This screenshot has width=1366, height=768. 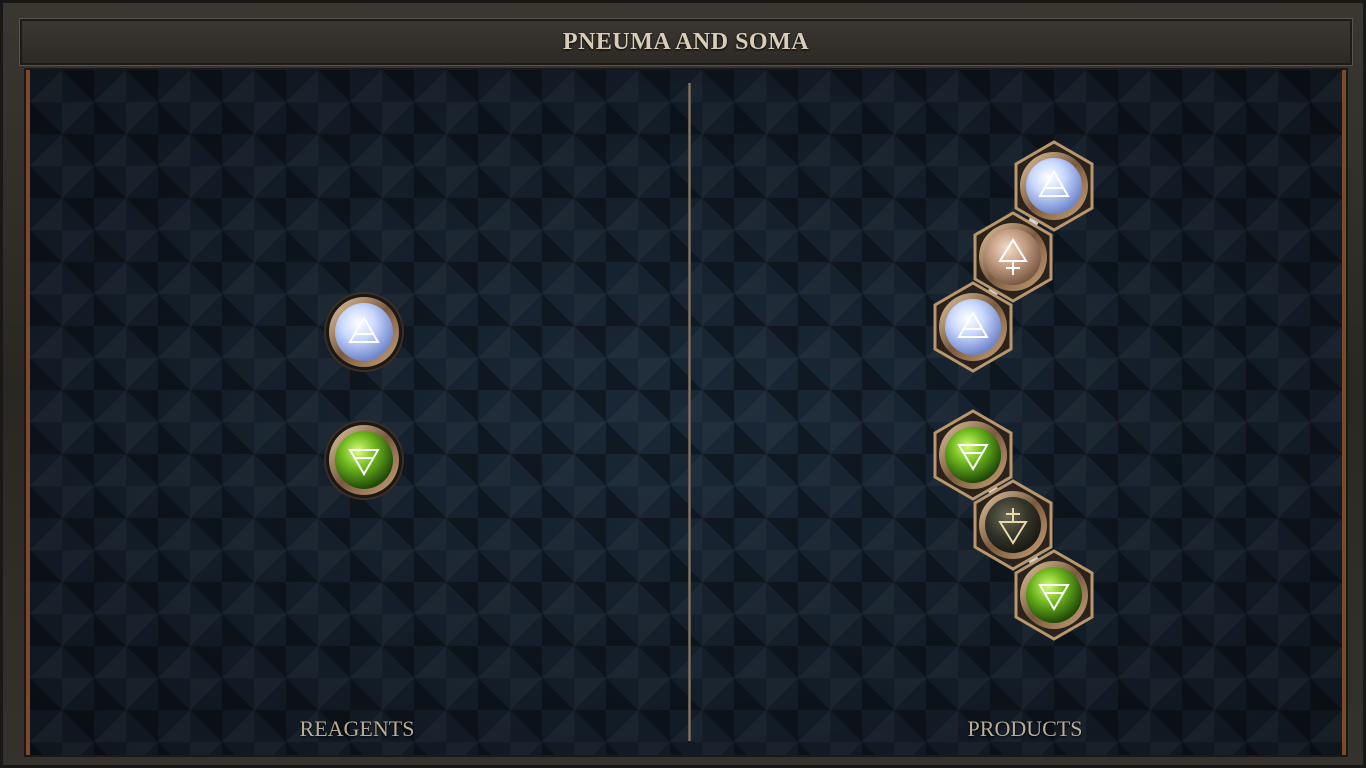 What do you see at coordinates (1054, 186) in the screenshot?
I see `product-air-atom-top` at bounding box center [1054, 186].